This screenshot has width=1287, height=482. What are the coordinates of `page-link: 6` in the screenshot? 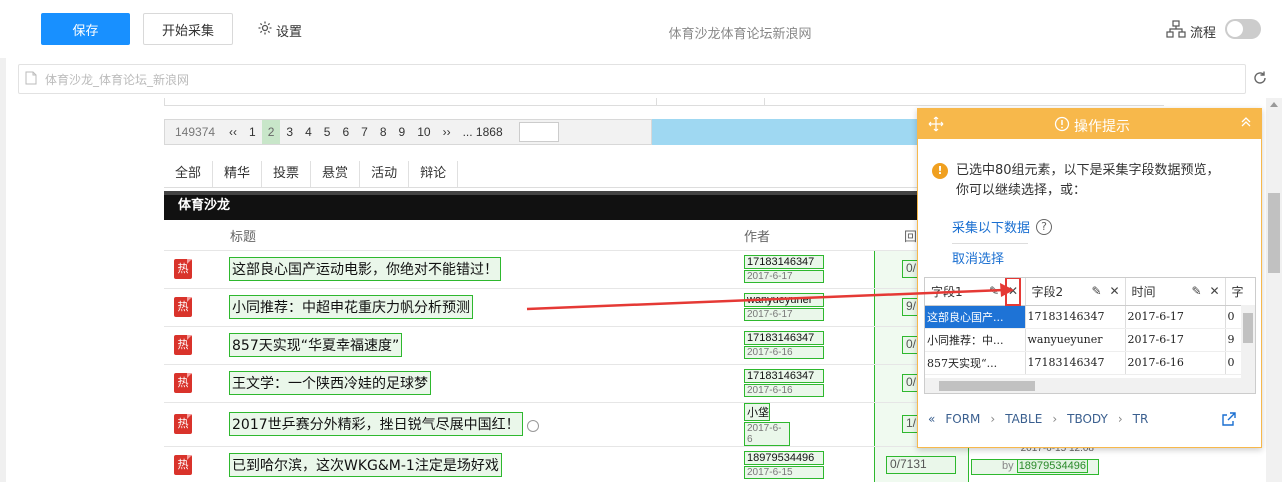 It's located at (345, 132).